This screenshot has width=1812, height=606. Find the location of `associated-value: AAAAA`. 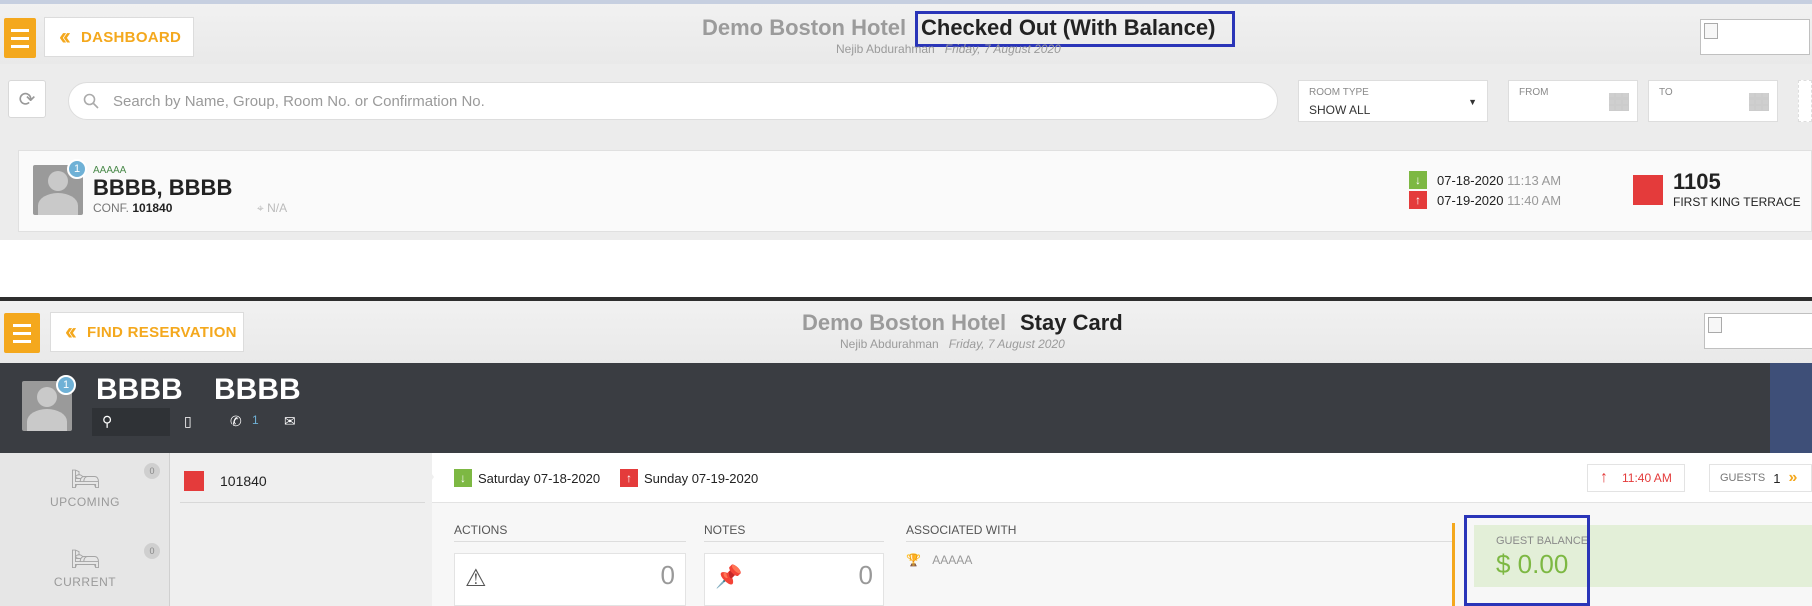

associated-value: AAAAA is located at coordinates (952, 560).